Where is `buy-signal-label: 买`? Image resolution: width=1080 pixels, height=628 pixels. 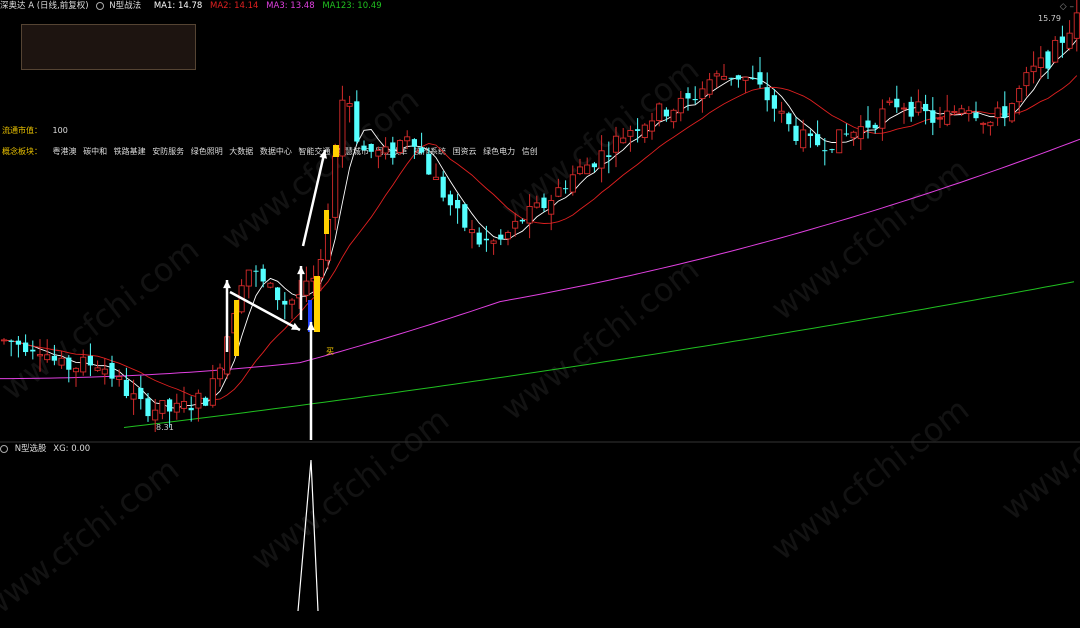 buy-signal-label: 买 is located at coordinates (330, 351).